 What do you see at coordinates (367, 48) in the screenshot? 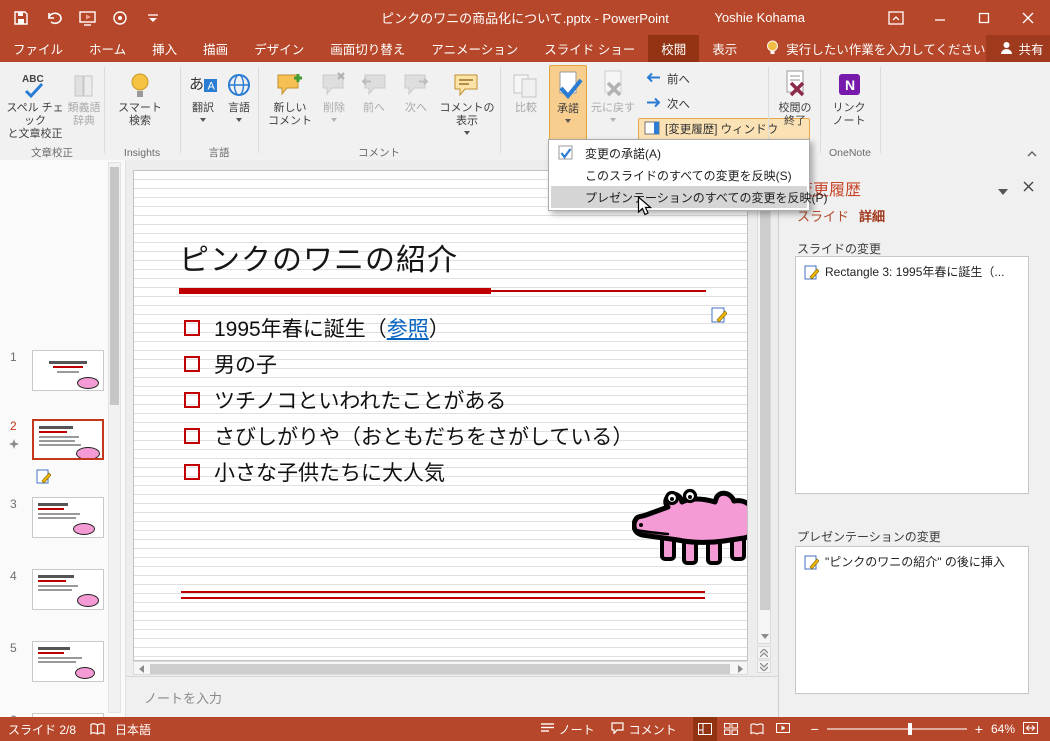
I see `tab-transitions: 画面切り替え` at bounding box center [367, 48].